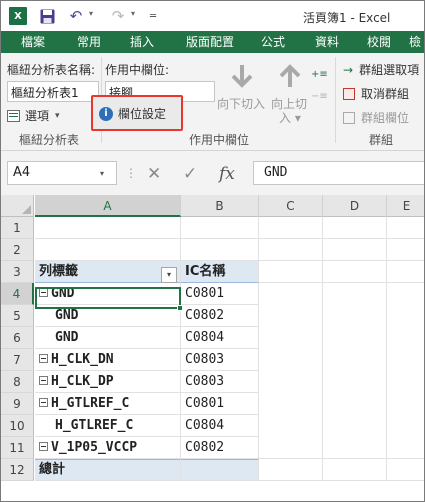 Image resolution: width=425 pixels, height=502 pixels. Describe the element at coordinates (47, 16) in the screenshot. I see `save-icon` at that location.